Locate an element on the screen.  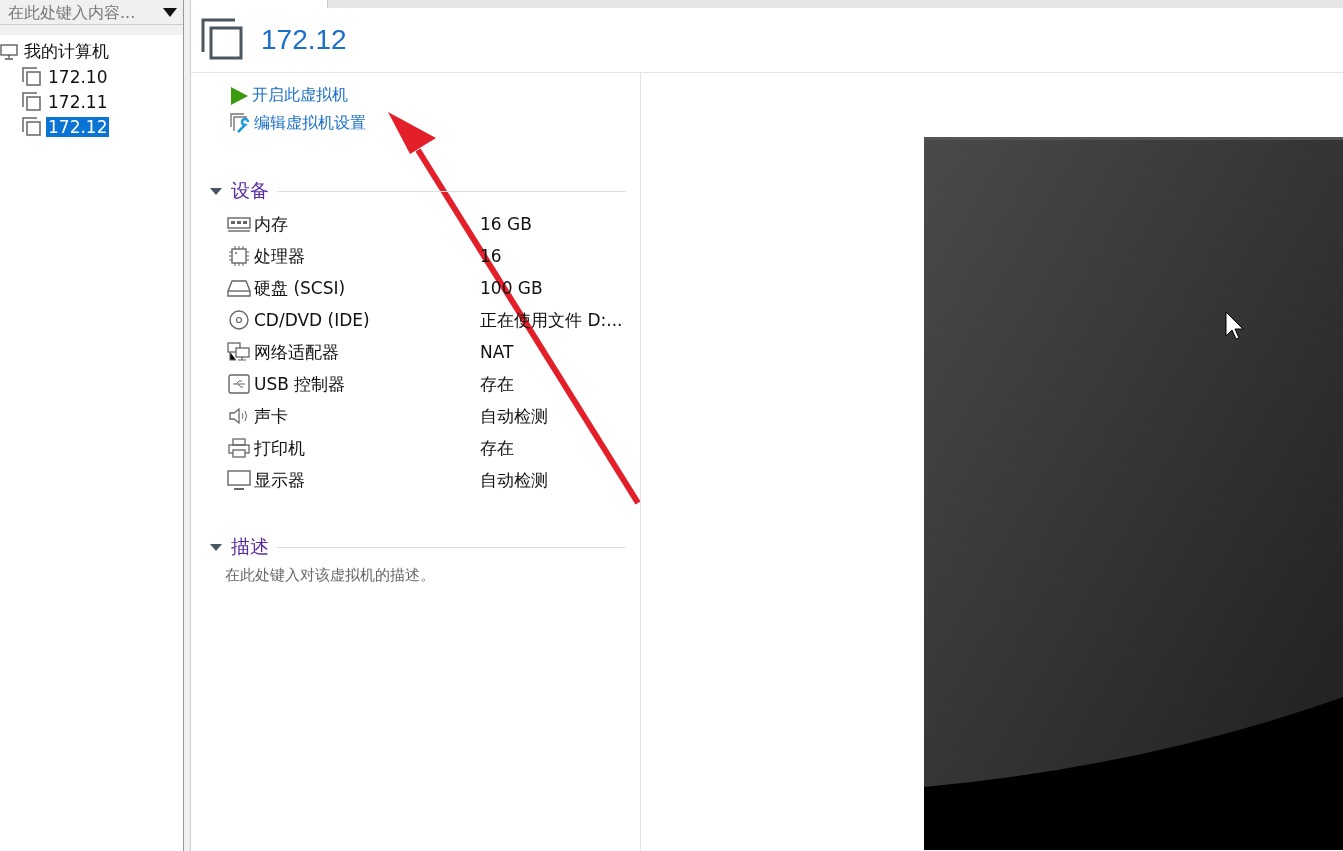
device-value: 16 GB is located at coordinates (506, 224).